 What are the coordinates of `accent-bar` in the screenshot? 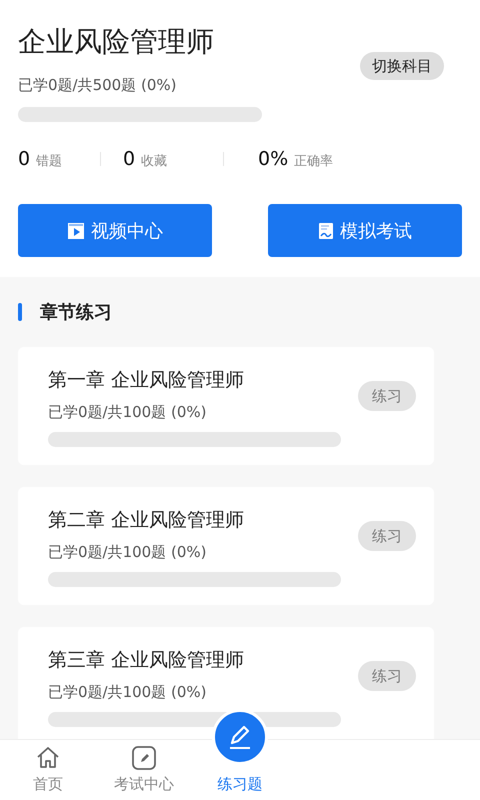 It's located at (20, 312).